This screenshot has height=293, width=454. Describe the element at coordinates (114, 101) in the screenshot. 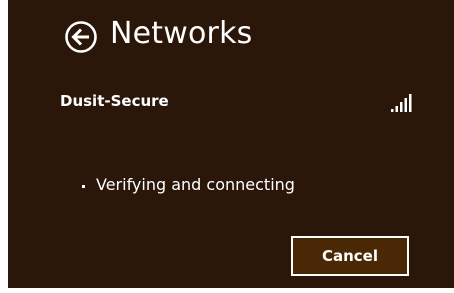

I see `network-name: Dusit-Secure` at that location.